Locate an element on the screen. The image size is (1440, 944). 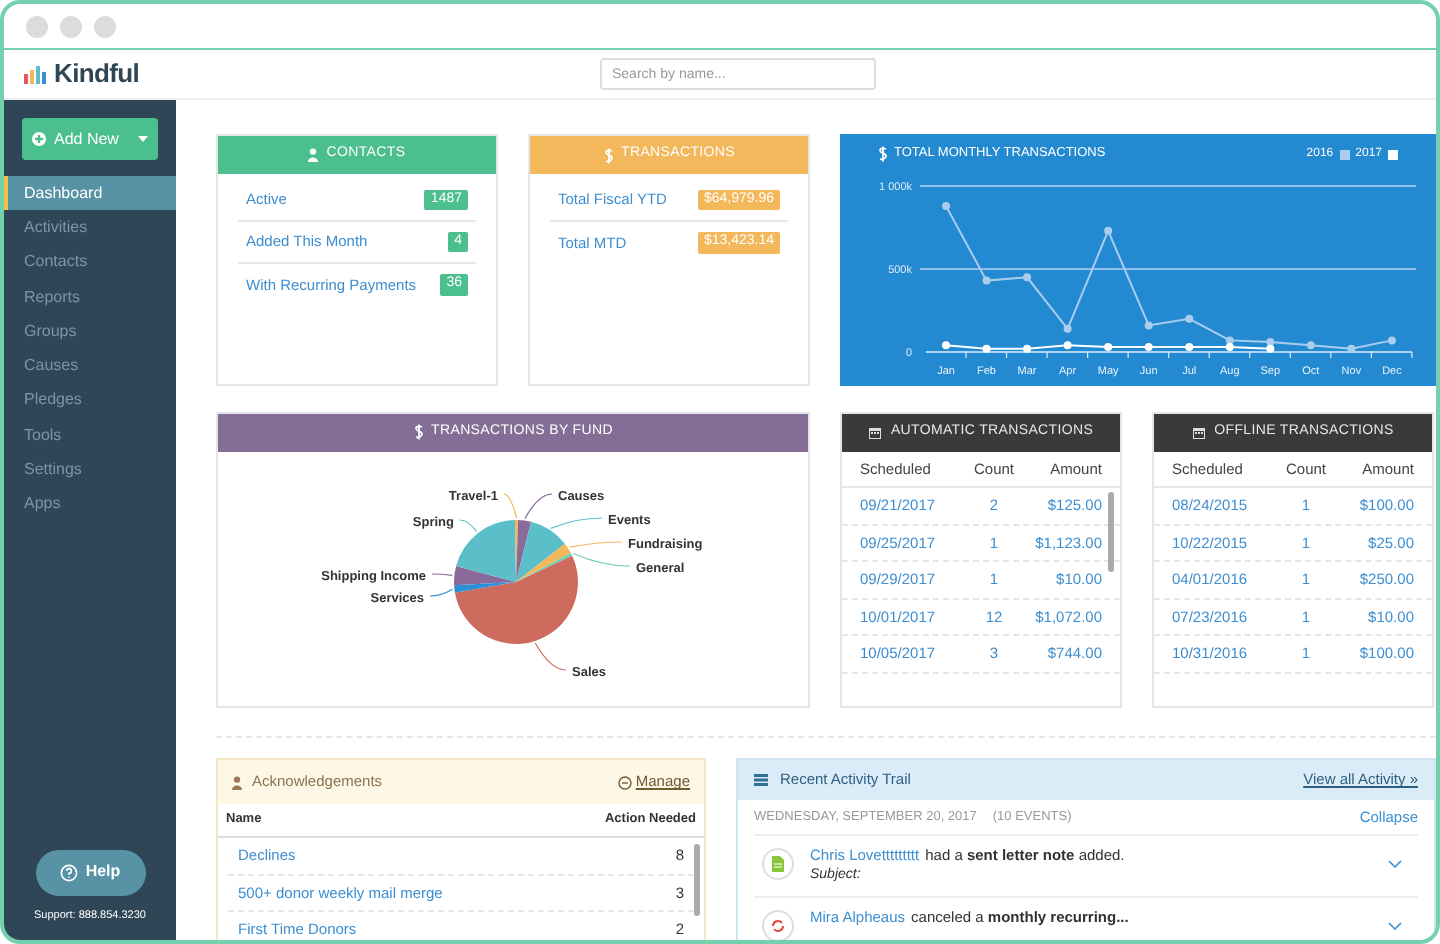
add-new-button: Add New is located at coordinates (90, 139).